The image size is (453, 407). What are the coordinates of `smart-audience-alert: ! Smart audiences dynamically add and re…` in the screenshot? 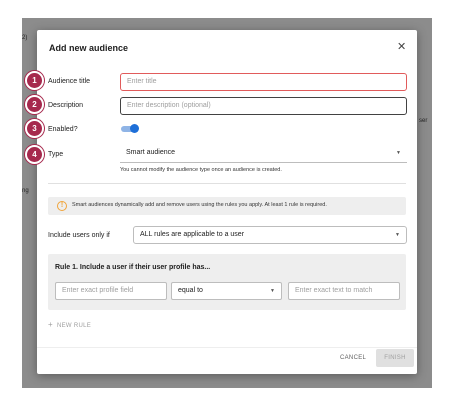 It's located at (227, 206).